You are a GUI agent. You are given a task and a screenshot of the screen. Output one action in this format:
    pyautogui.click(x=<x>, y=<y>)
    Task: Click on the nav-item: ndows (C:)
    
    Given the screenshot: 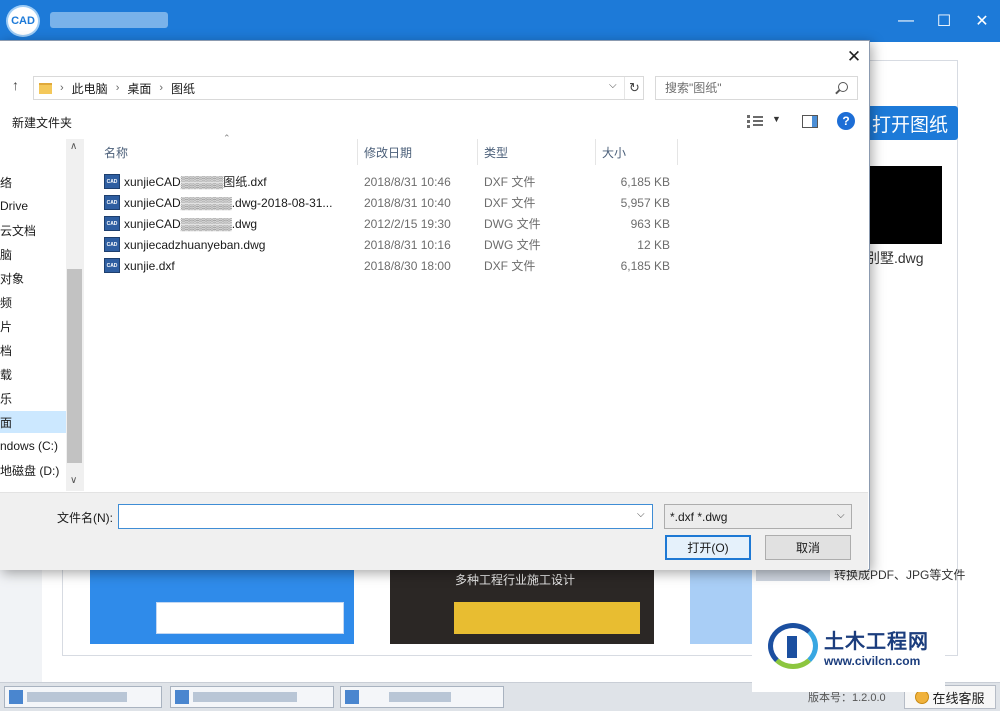 What is the action you would take?
    pyautogui.click(x=33, y=446)
    